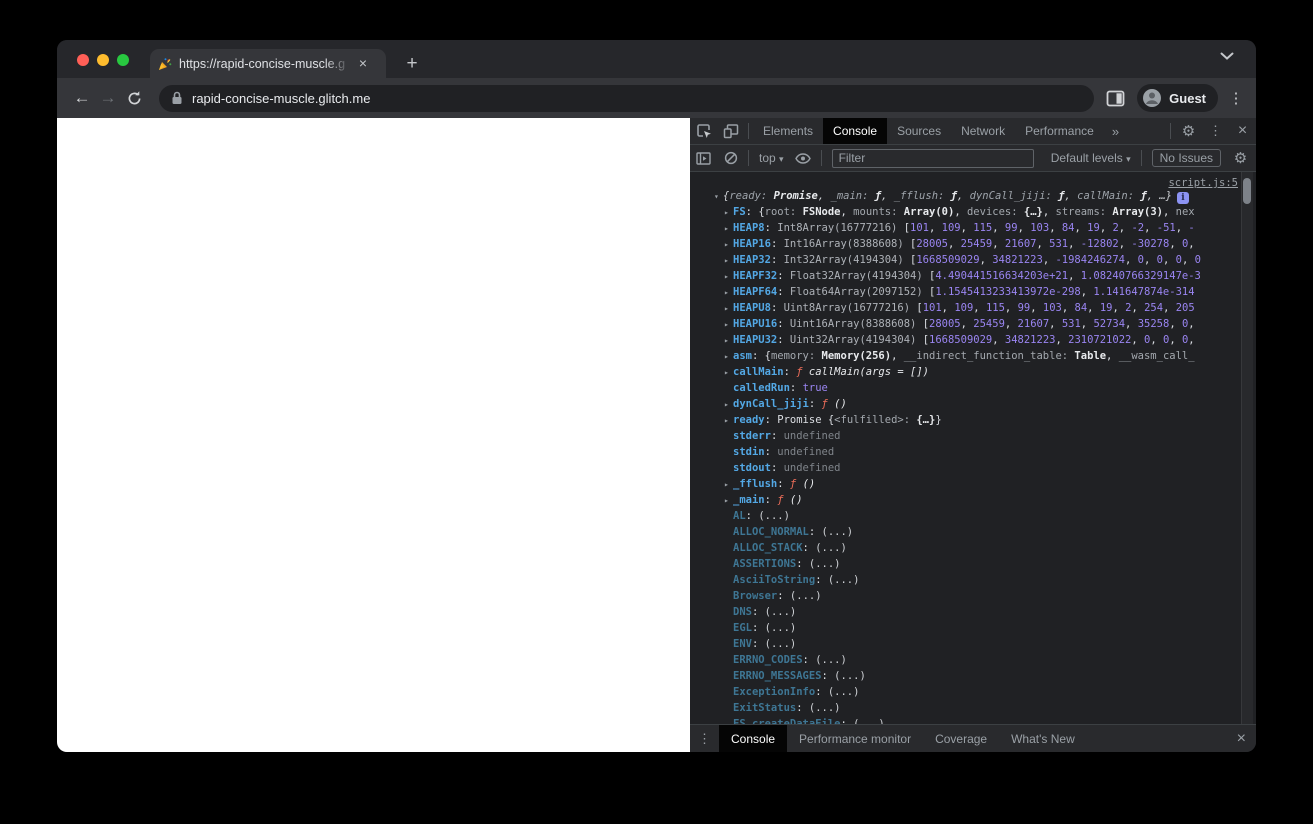  What do you see at coordinates (973, 596) in the screenshot?
I see `console-row: Browser: (...)` at bounding box center [973, 596].